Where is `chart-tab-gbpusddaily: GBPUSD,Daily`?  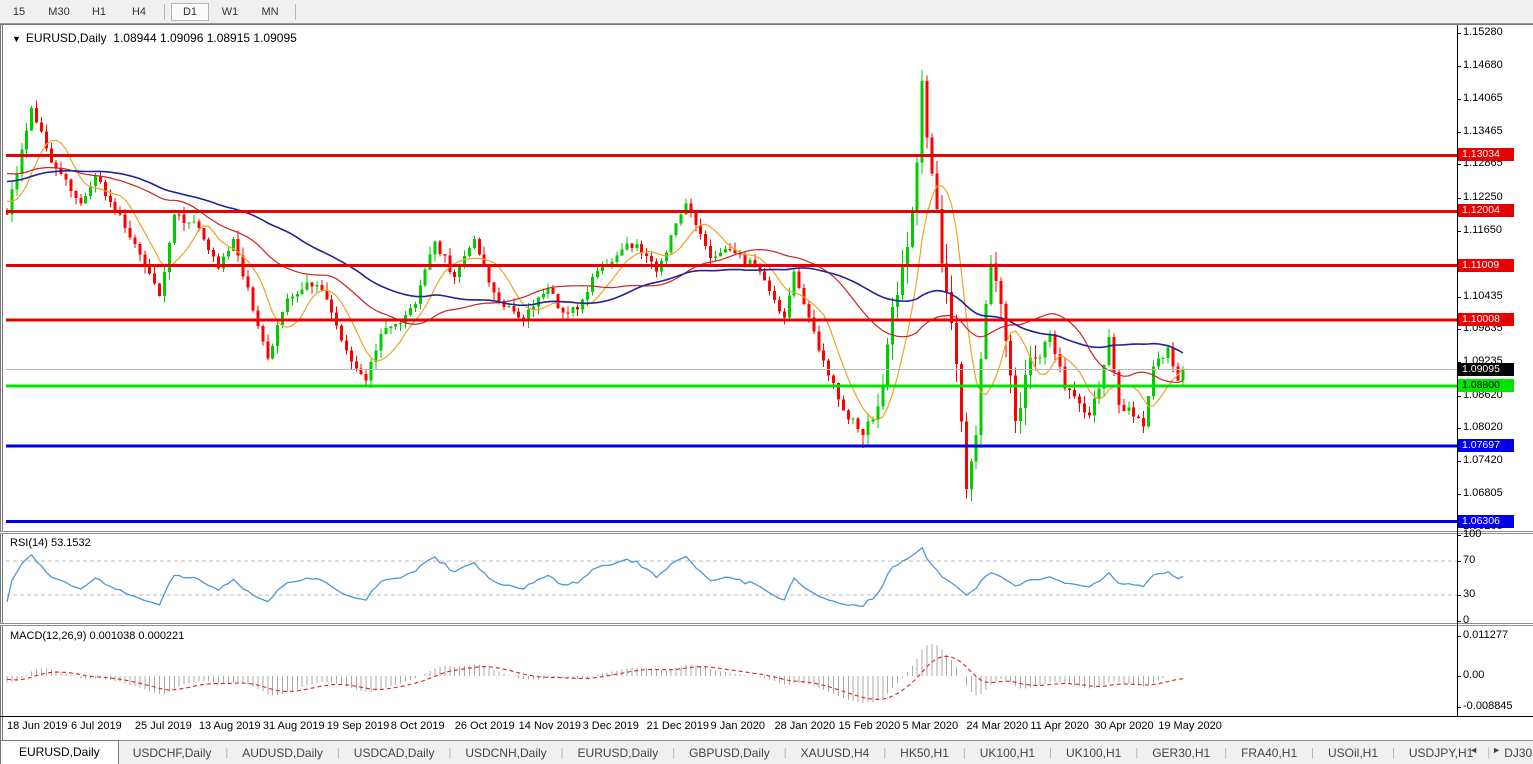
chart-tab-gbpusddaily: GBPUSD,Daily is located at coordinates (729, 753).